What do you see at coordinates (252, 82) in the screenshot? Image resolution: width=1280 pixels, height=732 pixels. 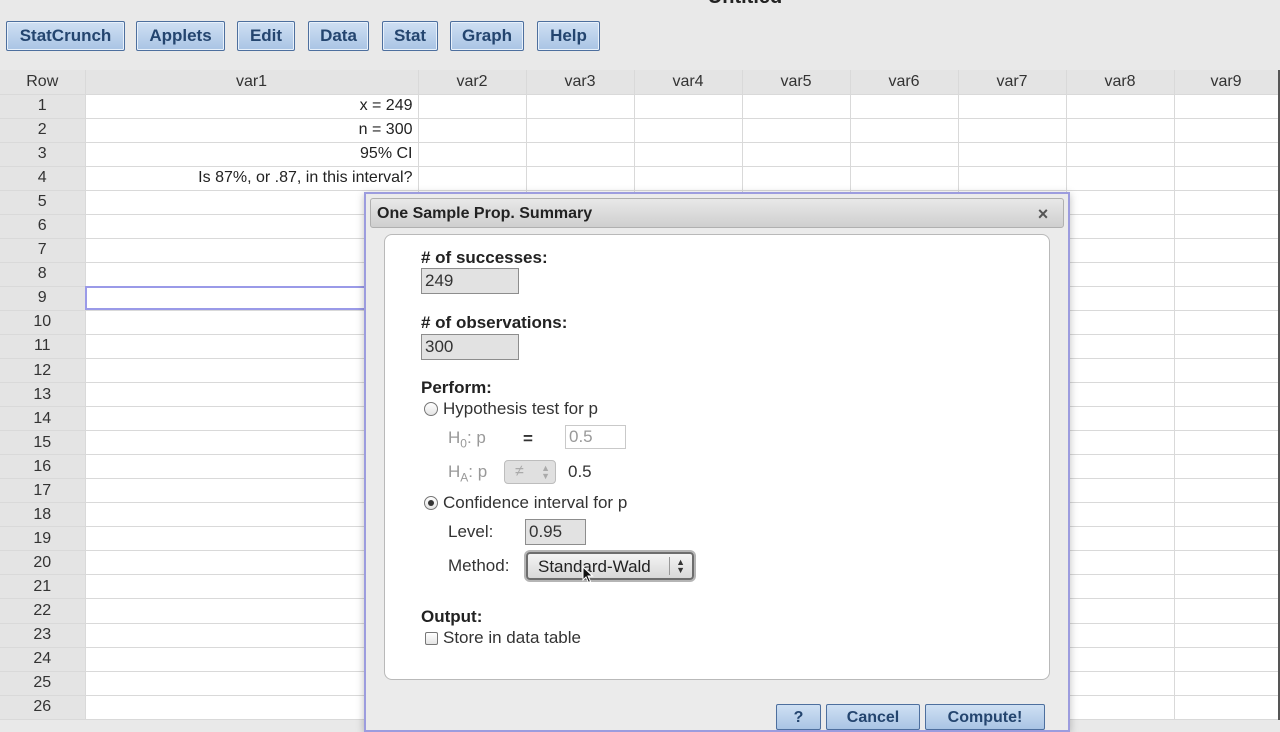 I see `column-header-var1: var1` at bounding box center [252, 82].